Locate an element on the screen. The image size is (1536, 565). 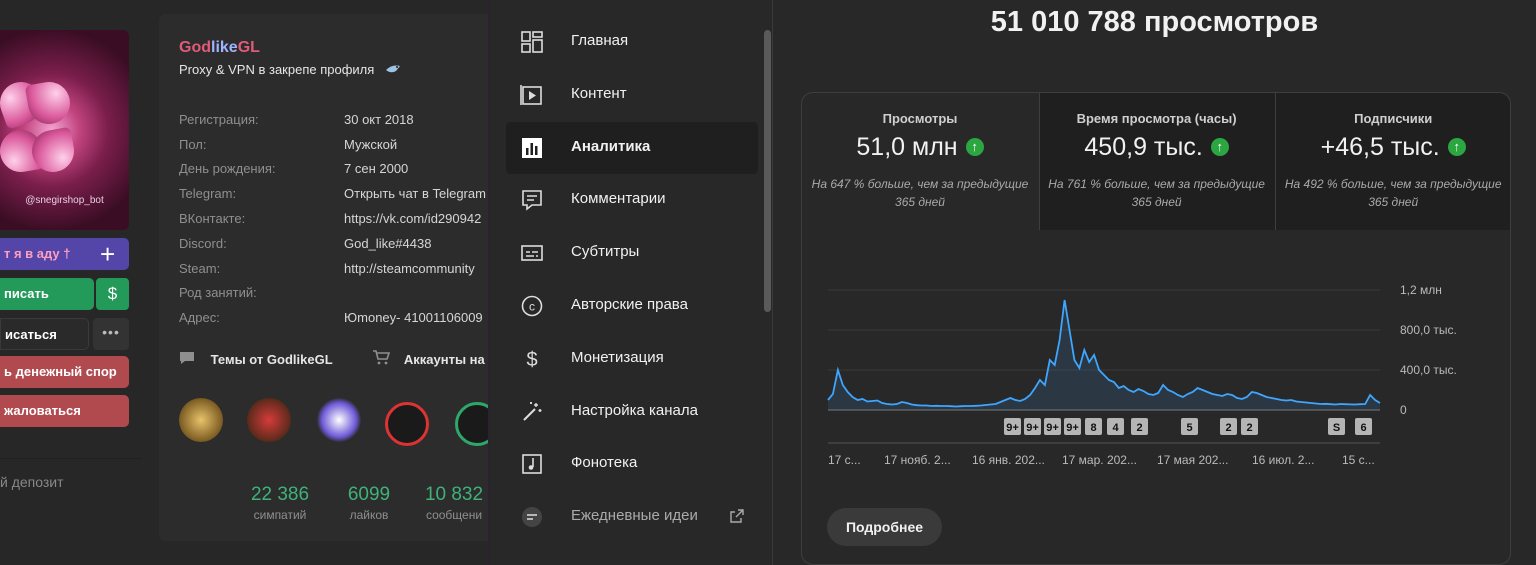
sidebar-item-dashboard: Главная is located at coordinates (632, 42).